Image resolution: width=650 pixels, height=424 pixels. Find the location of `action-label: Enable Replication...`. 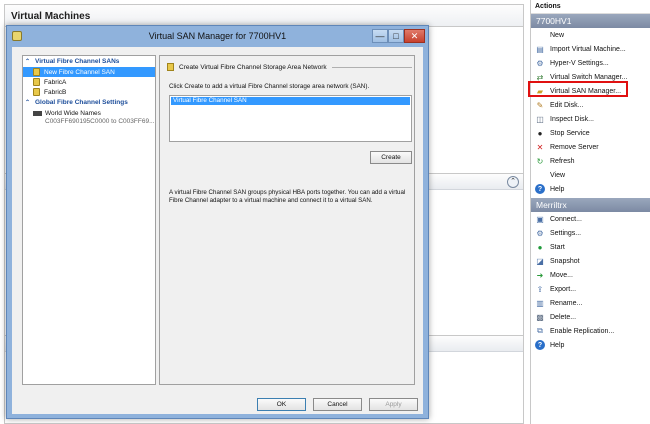

action-label: Enable Replication... is located at coordinates (582, 331).